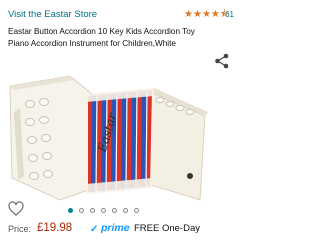  I want to click on delivery-text: FREE One-Day, so click(167, 228).